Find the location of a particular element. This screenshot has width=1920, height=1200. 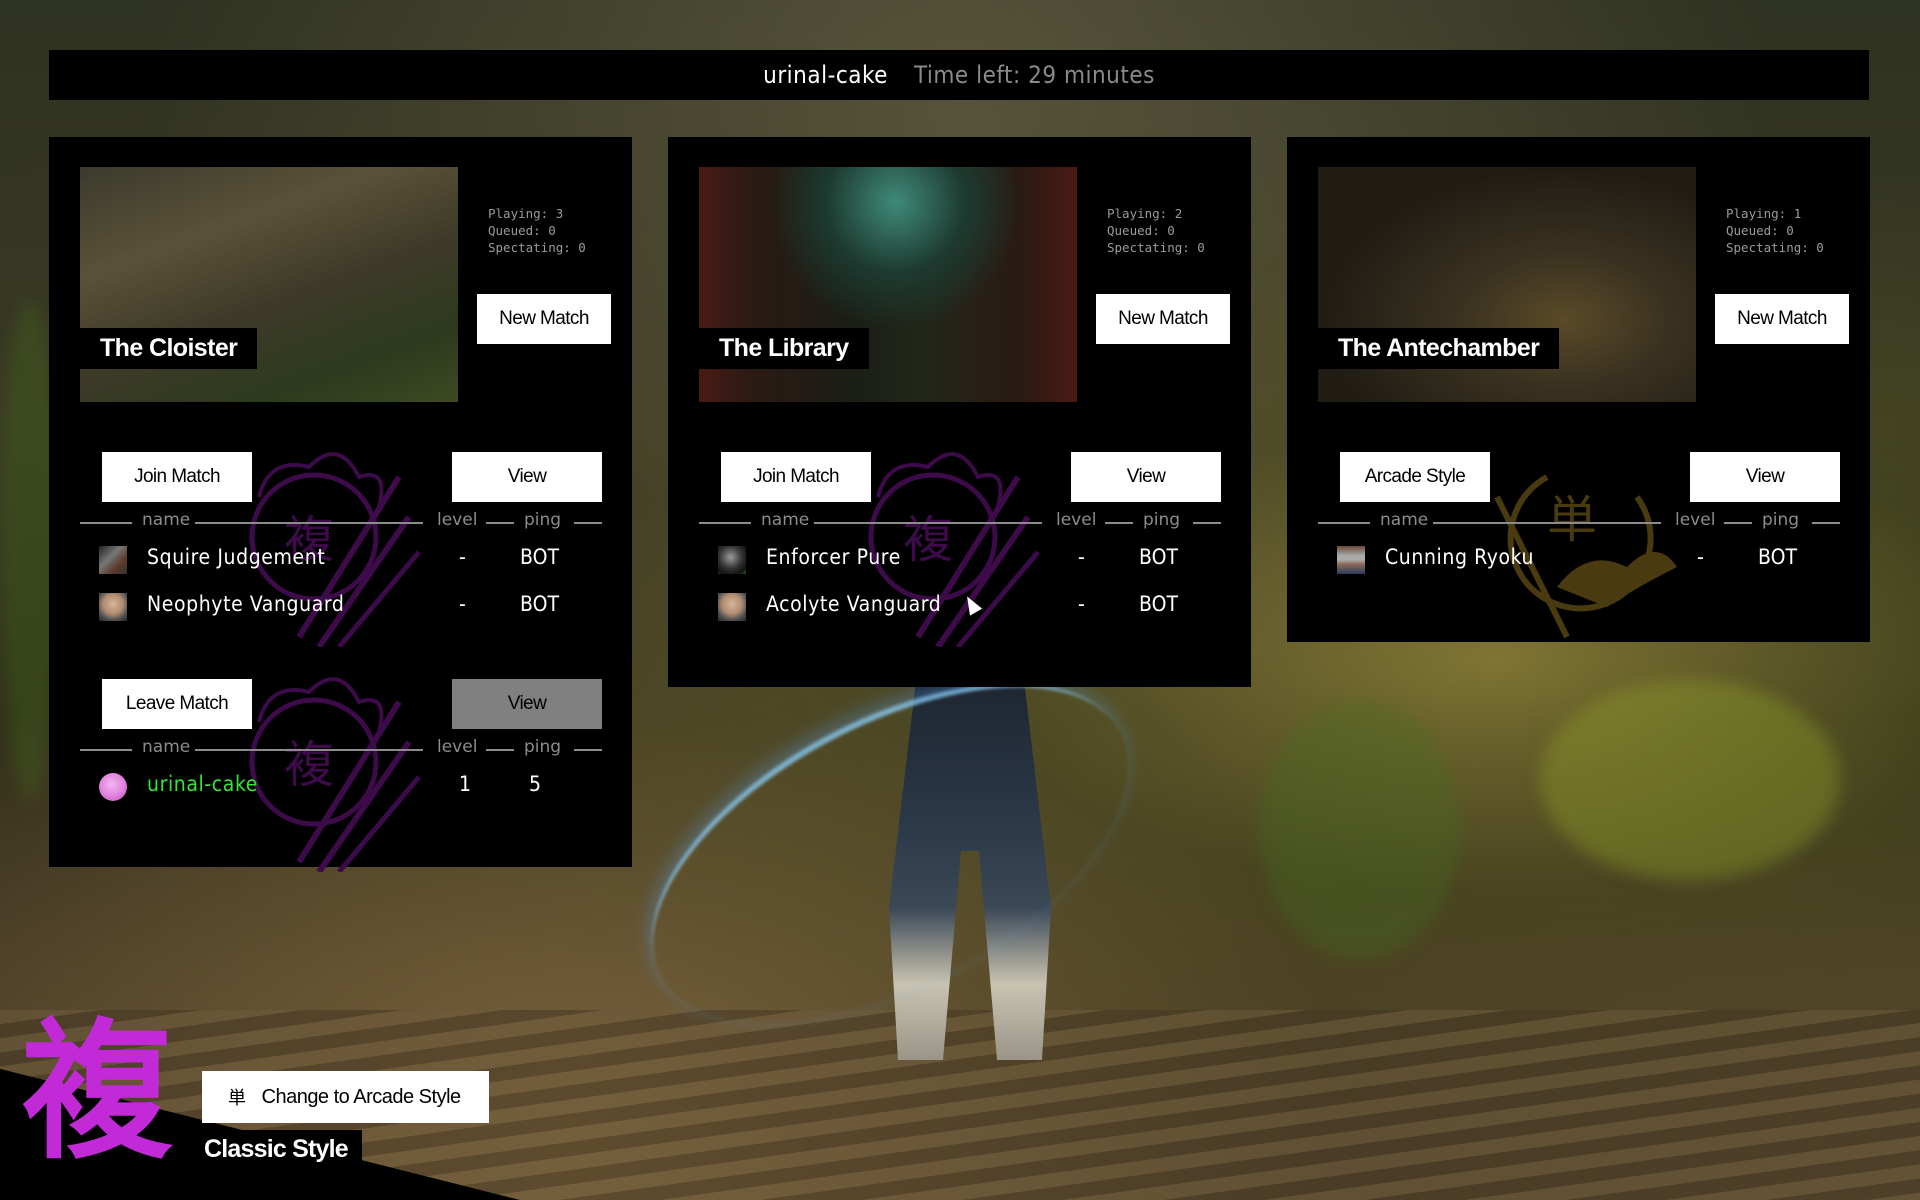

top-bar: urinal-cake Time left: 29 minutes is located at coordinates (959, 75).